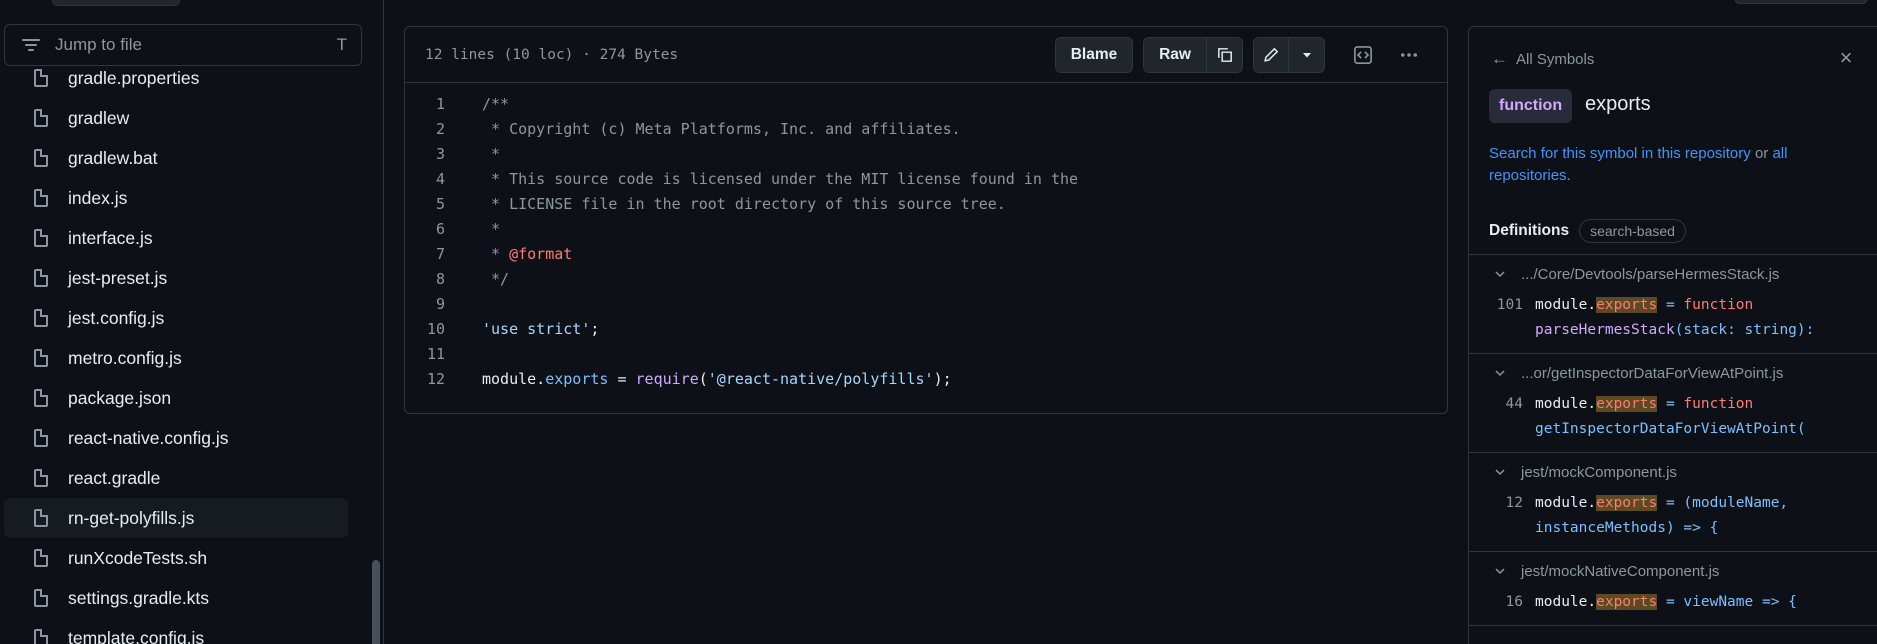 Image resolution: width=1877 pixels, height=644 pixels. What do you see at coordinates (425, 204) in the screenshot?
I see `line-number: 5` at bounding box center [425, 204].